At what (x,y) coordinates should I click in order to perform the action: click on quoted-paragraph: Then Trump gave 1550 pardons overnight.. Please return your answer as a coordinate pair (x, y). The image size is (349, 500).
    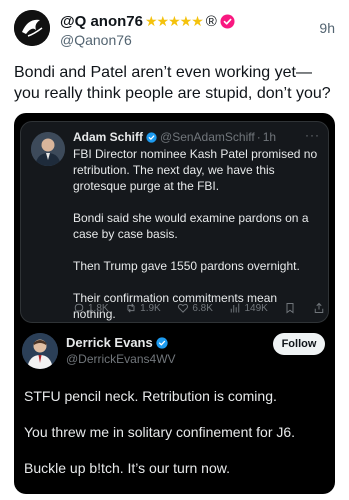
    Looking at the image, I should click on (186, 266).